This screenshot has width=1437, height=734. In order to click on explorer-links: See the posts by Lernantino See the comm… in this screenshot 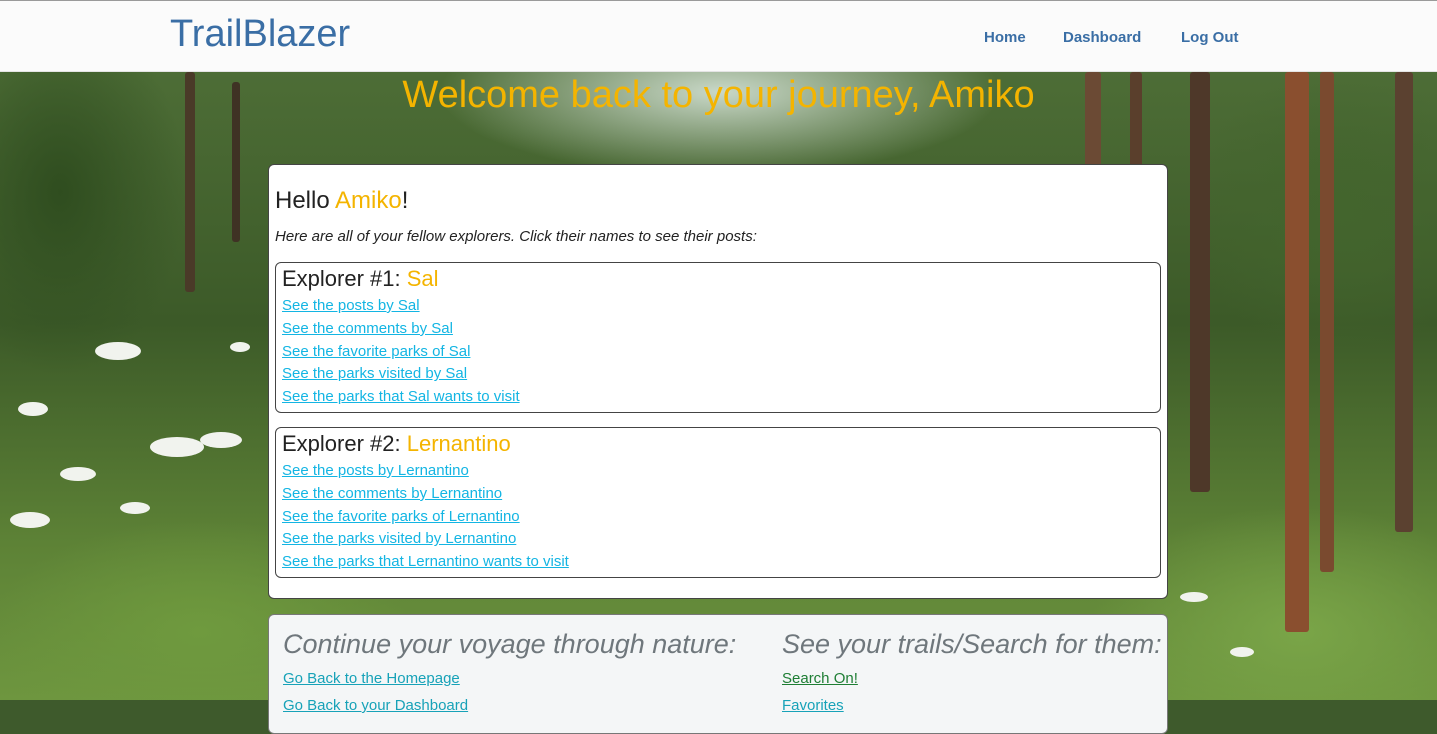, I will do `click(425, 517)`.